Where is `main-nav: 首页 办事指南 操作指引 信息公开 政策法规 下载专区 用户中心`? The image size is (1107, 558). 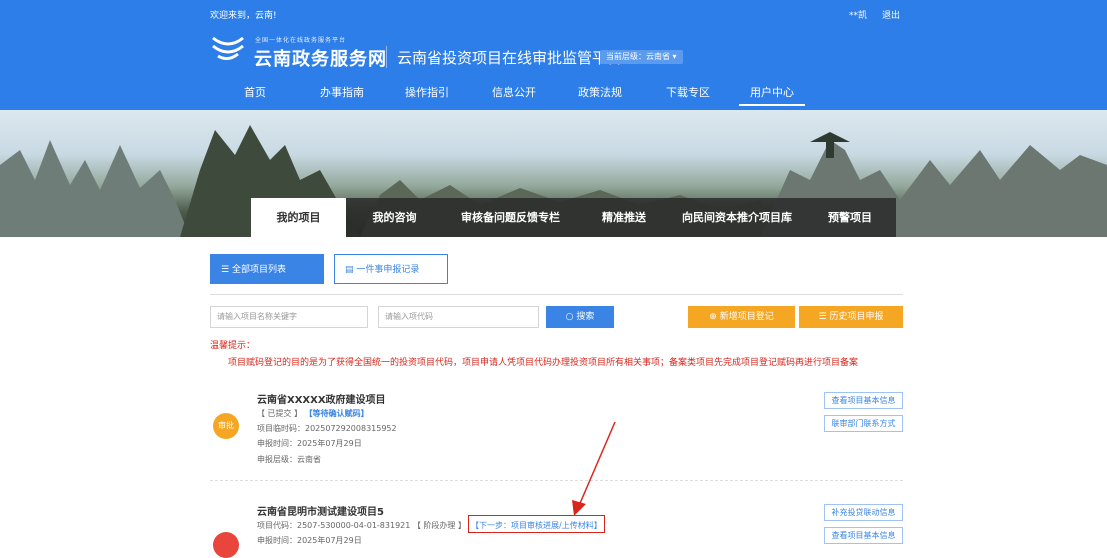 main-nav: 首页 办事指南 操作指引 信息公开 政策法规 下载专区 用户中心 is located at coordinates (553, 96).